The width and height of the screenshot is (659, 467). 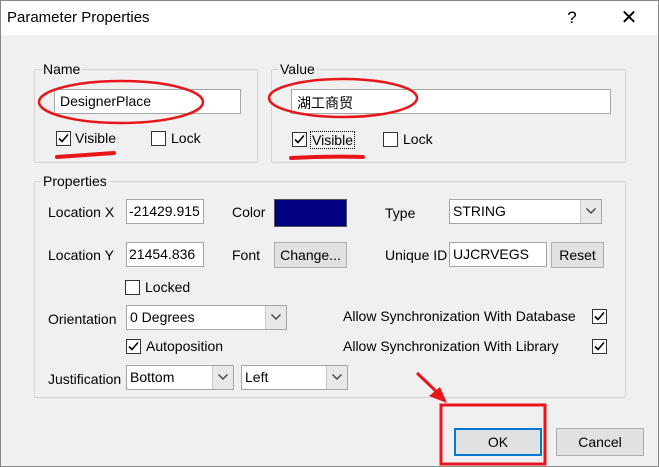 I want to click on locked-checkbox, so click(x=132, y=287).